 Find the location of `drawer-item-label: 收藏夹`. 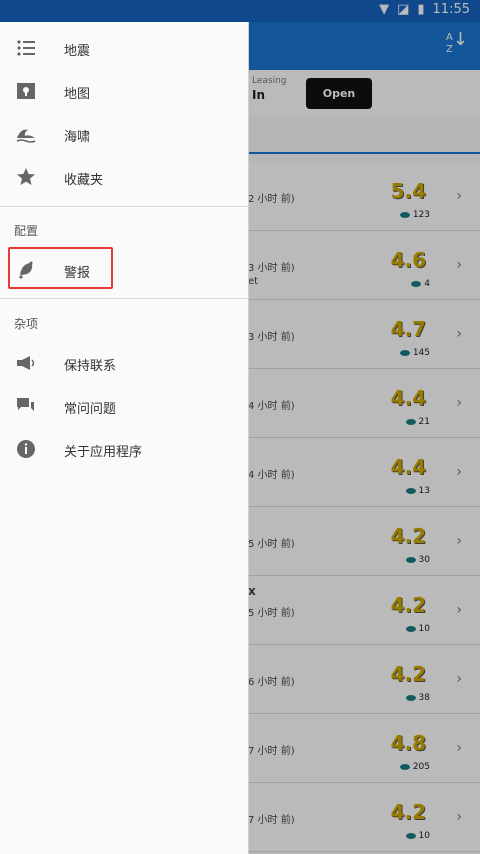

drawer-item-label: 收藏夹 is located at coordinates (84, 180).